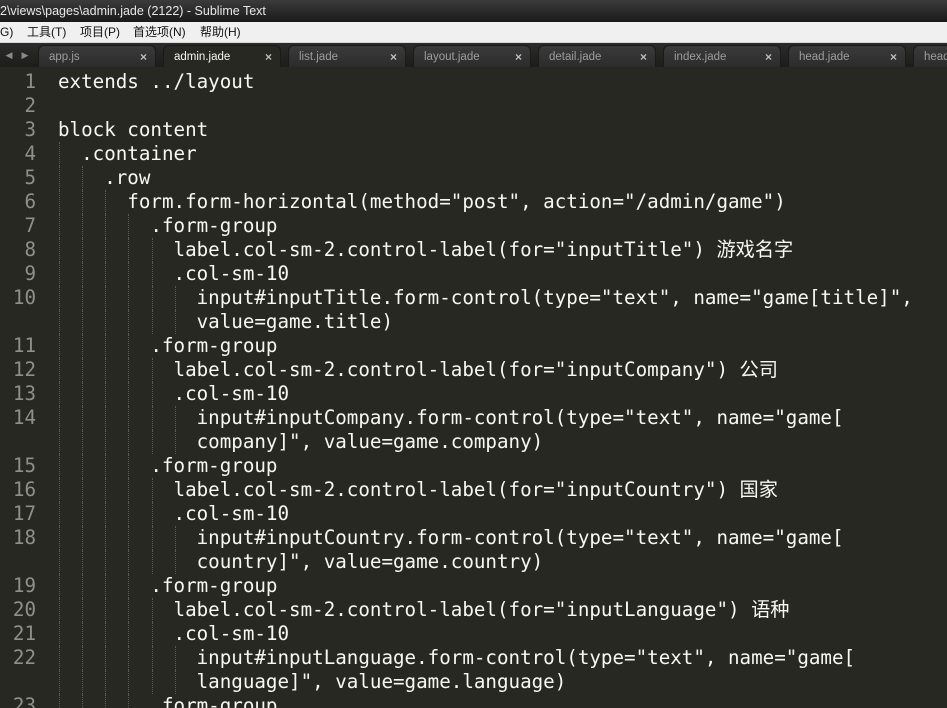 The height and width of the screenshot is (708, 947). What do you see at coordinates (473, 154) in the screenshot?
I see `code-line: 4 .container` at bounding box center [473, 154].